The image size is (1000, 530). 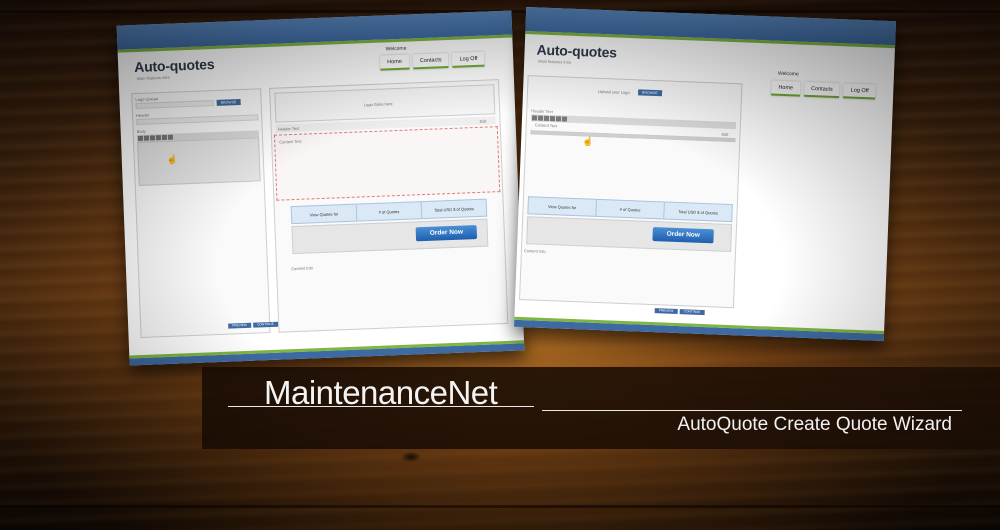 What do you see at coordinates (613, 92) in the screenshot?
I see `upload-logo-label: Upload your Logo` at bounding box center [613, 92].